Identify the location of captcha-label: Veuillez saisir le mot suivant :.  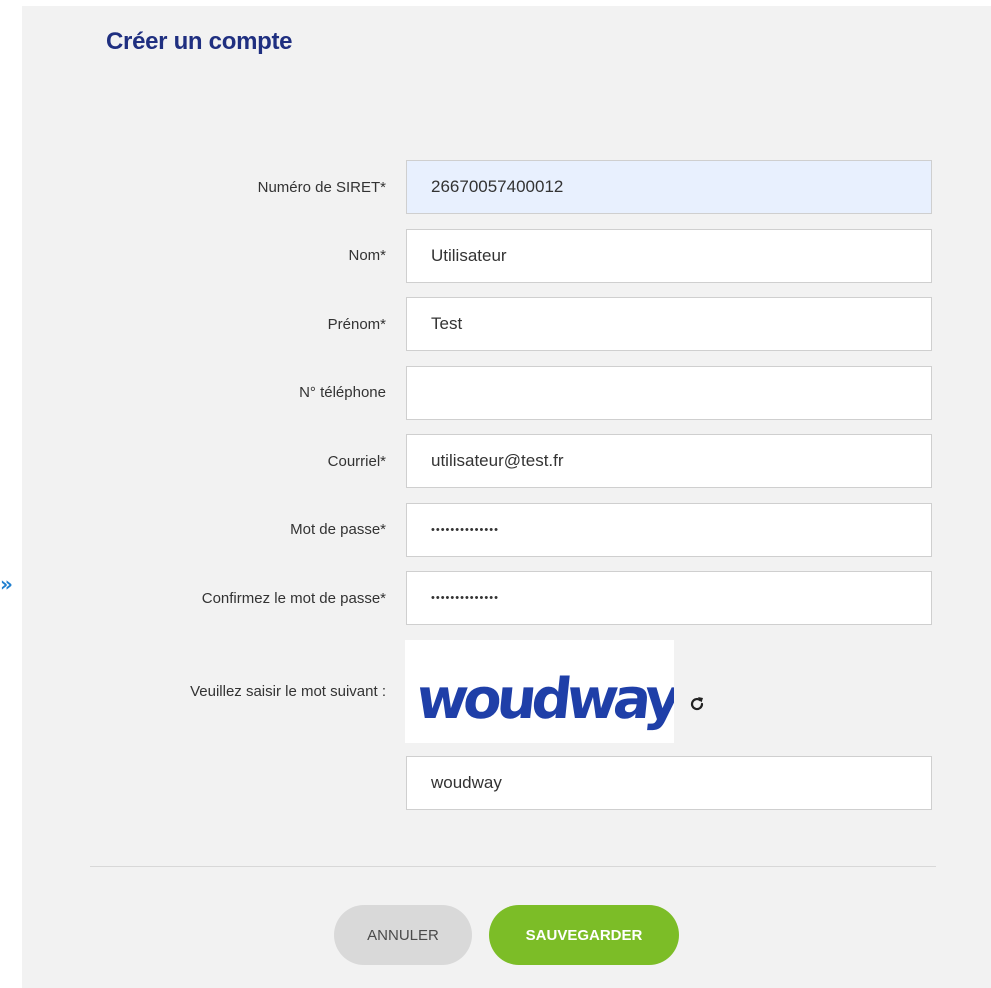
(288, 691).